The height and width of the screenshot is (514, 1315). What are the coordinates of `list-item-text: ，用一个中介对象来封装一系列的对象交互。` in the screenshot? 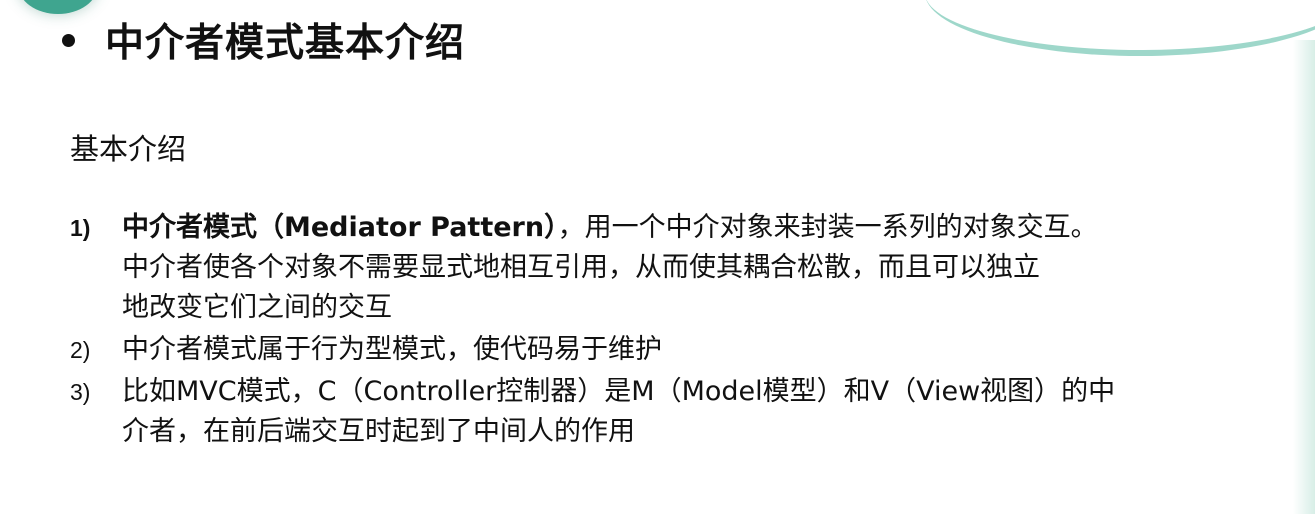 It's located at (827, 227).